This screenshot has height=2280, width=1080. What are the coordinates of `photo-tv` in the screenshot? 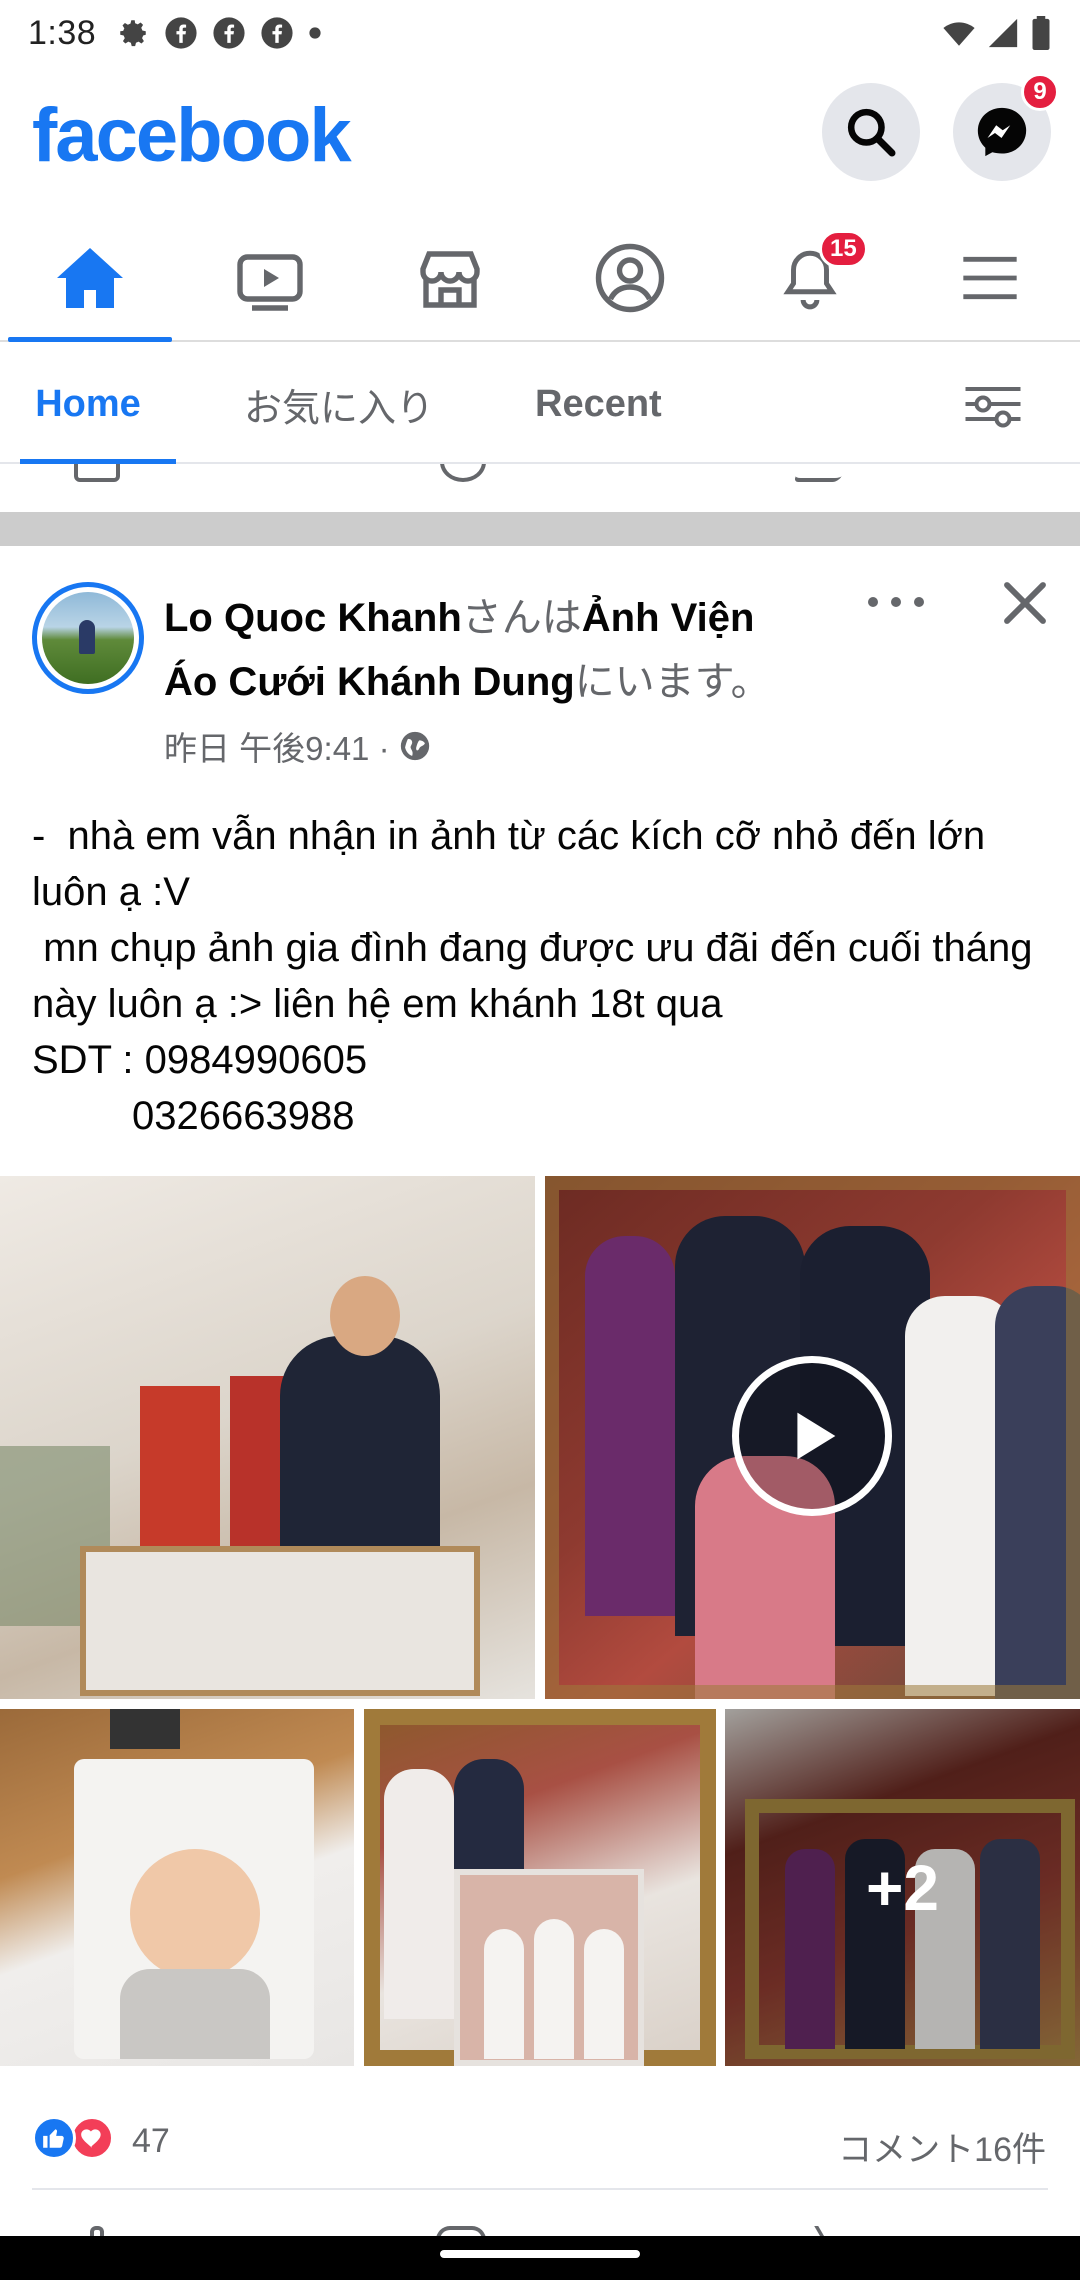 It's located at (145, 1729).